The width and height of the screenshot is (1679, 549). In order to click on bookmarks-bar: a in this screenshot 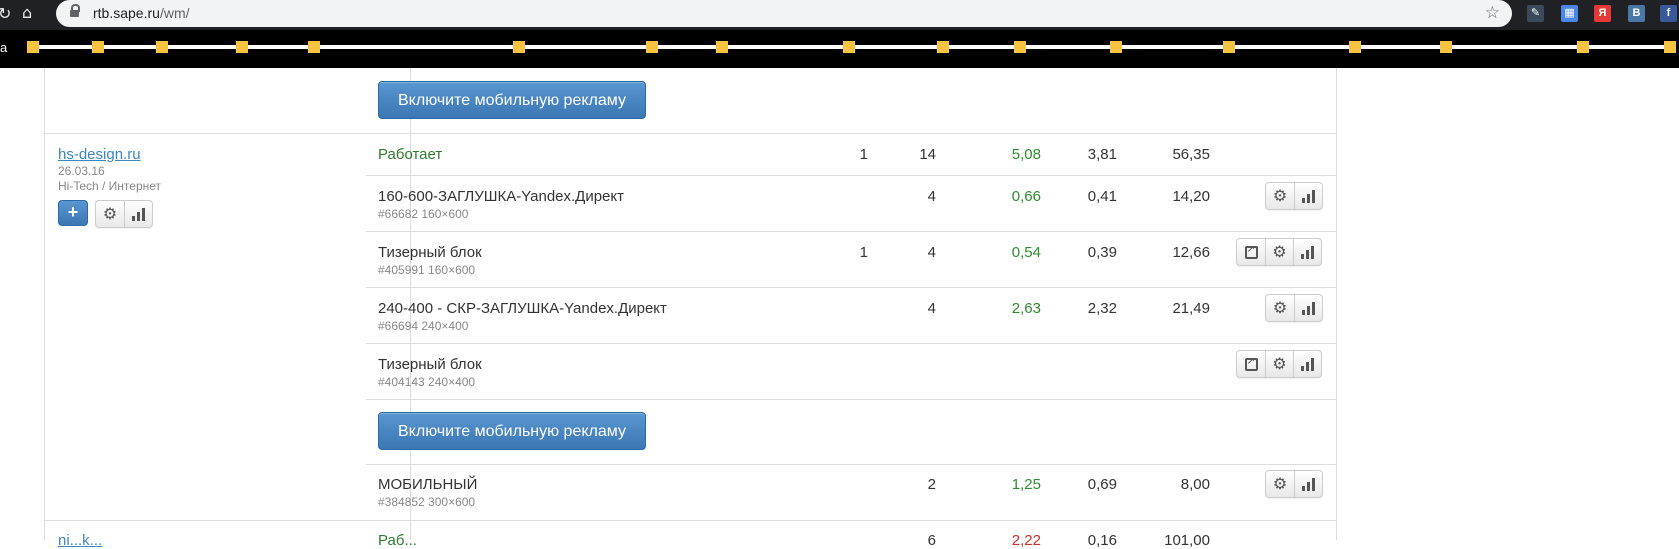, I will do `click(839, 49)`.